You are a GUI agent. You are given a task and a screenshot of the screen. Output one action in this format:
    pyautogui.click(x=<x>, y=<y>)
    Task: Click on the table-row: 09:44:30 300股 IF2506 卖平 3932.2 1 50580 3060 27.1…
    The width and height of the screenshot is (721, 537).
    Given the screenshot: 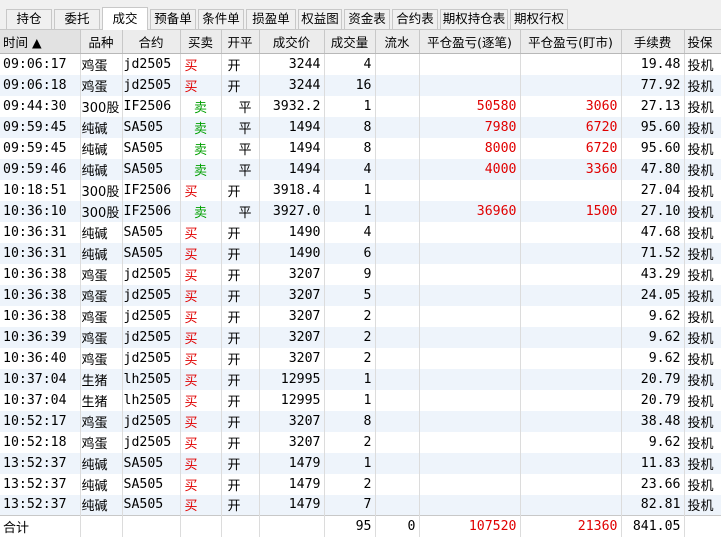 What is the action you would take?
    pyautogui.click(x=360, y=106)
    